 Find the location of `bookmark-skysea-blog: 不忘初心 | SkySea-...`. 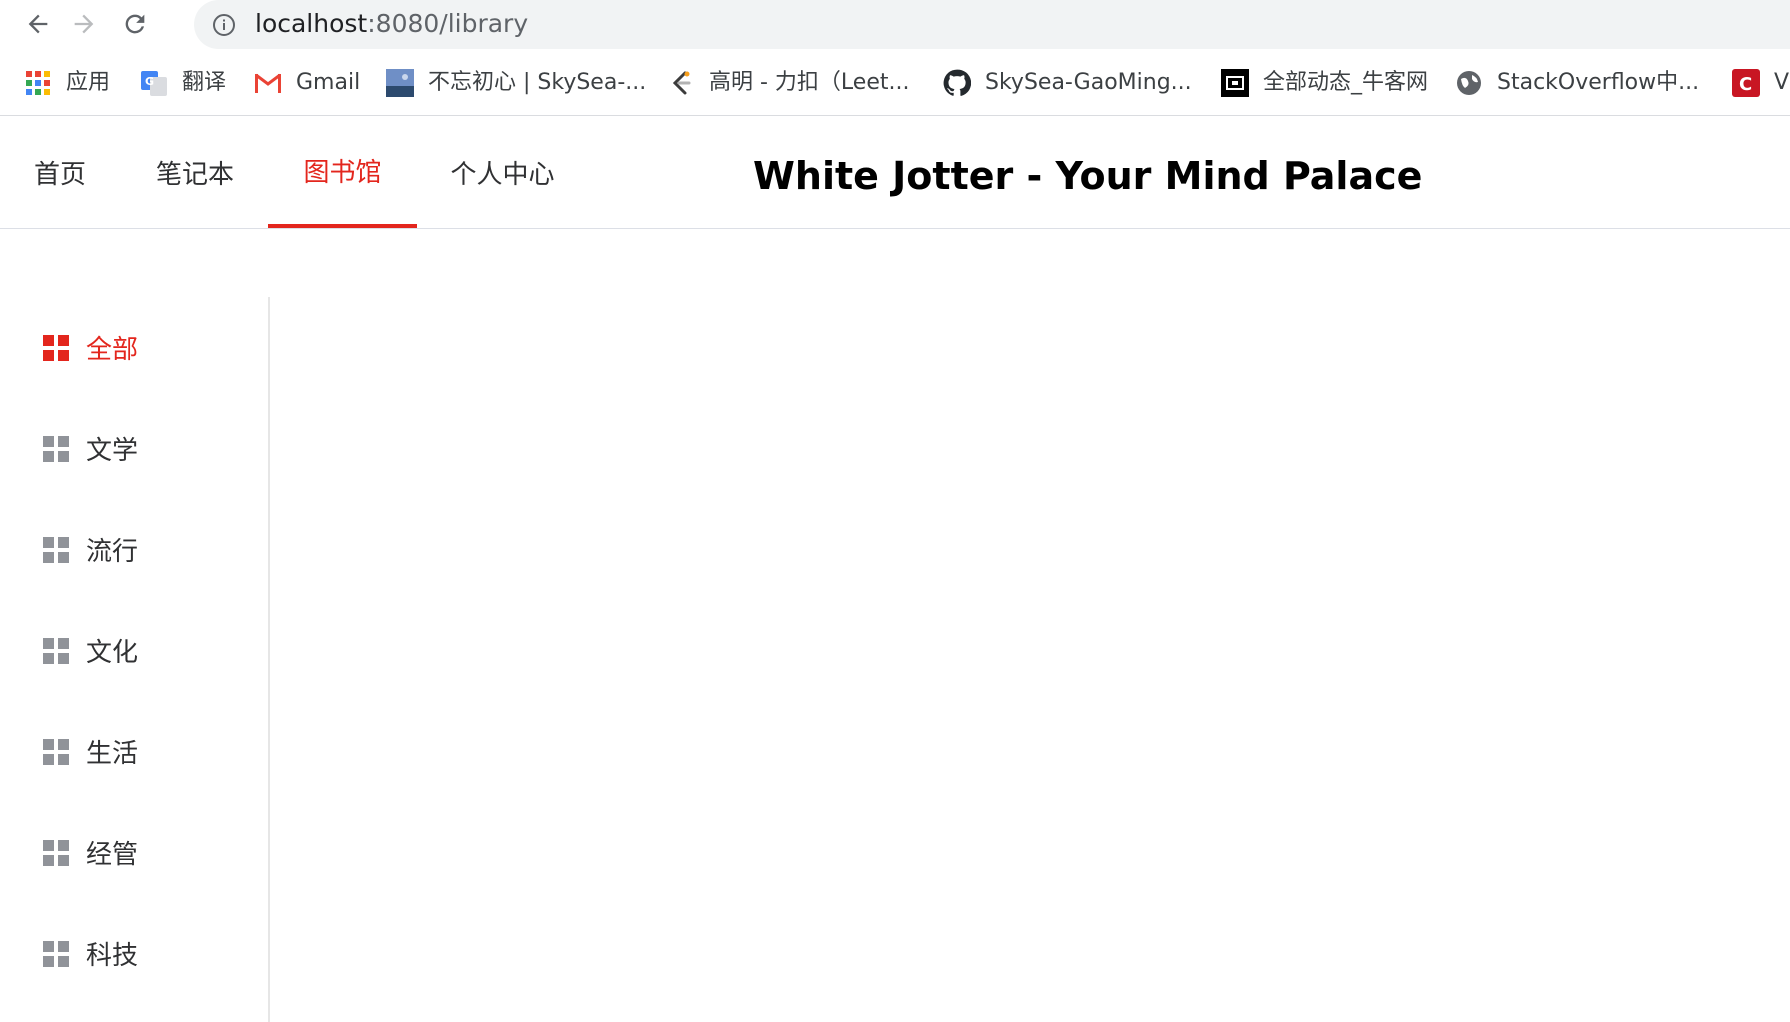

bookmark-skysea-blog: 不忘初心 | SkySea-... is located at coordinates (516, 83).